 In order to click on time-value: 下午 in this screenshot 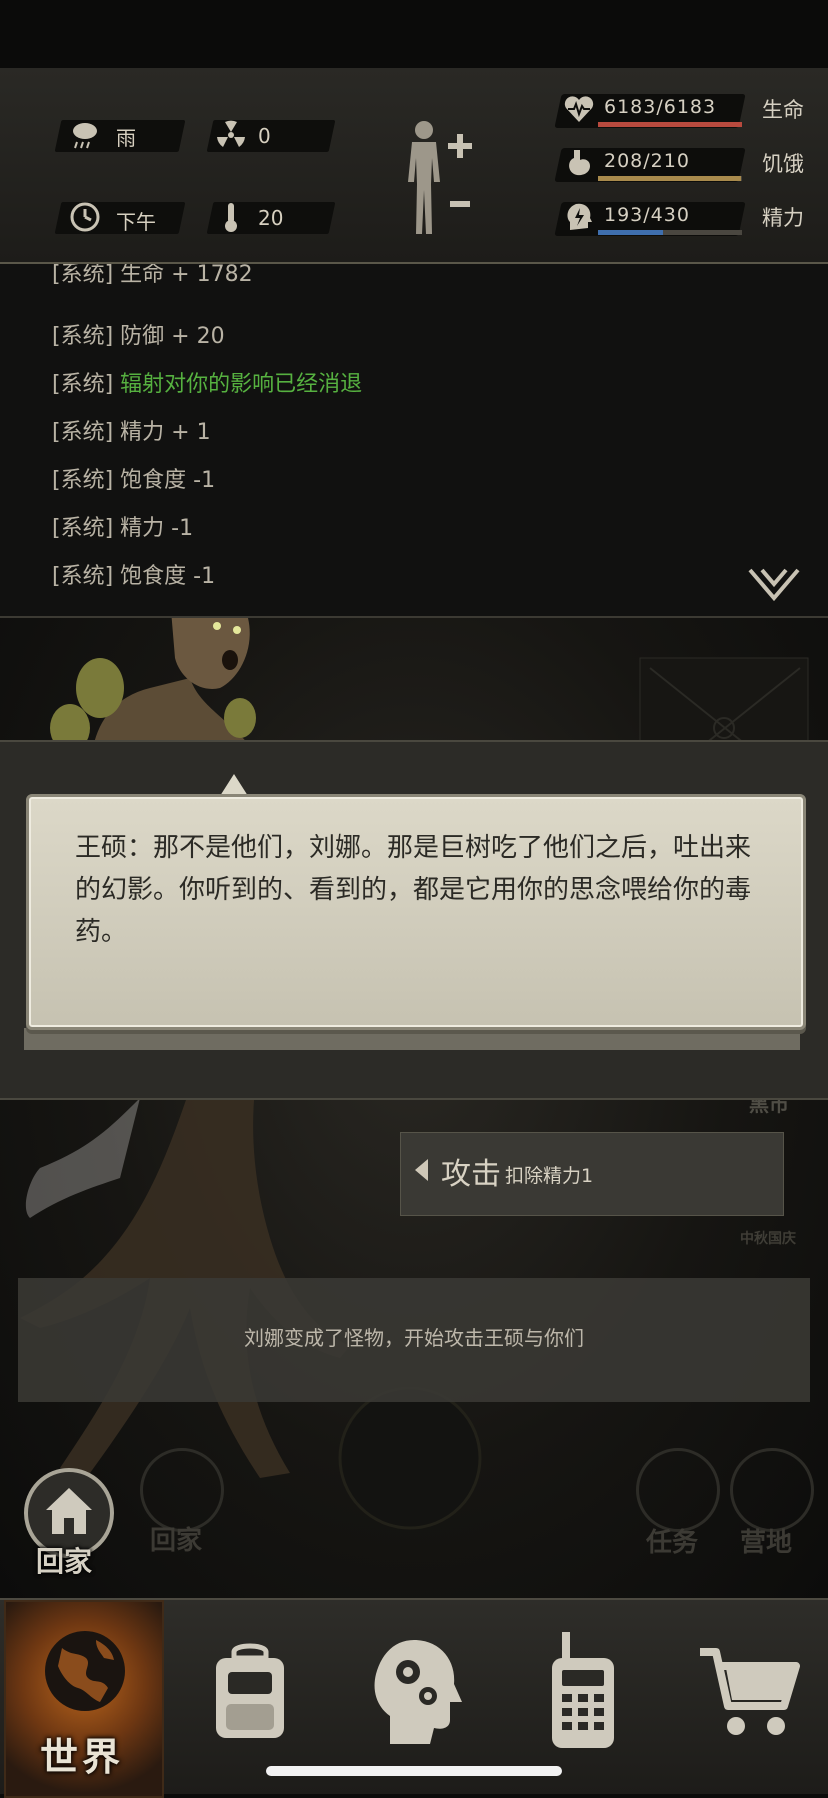, I will do `click(136, 222)`.